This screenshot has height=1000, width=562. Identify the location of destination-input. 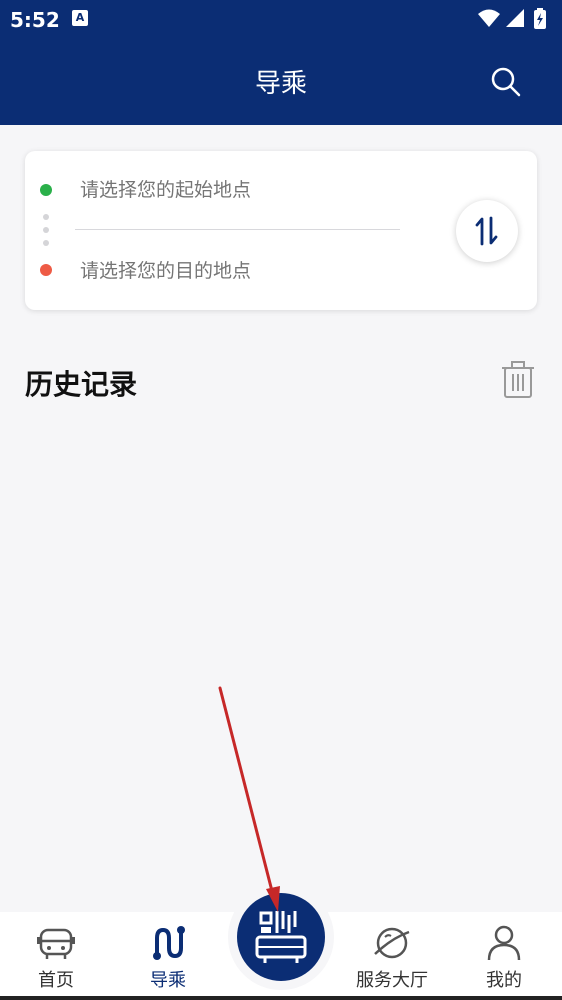
(240, 271).